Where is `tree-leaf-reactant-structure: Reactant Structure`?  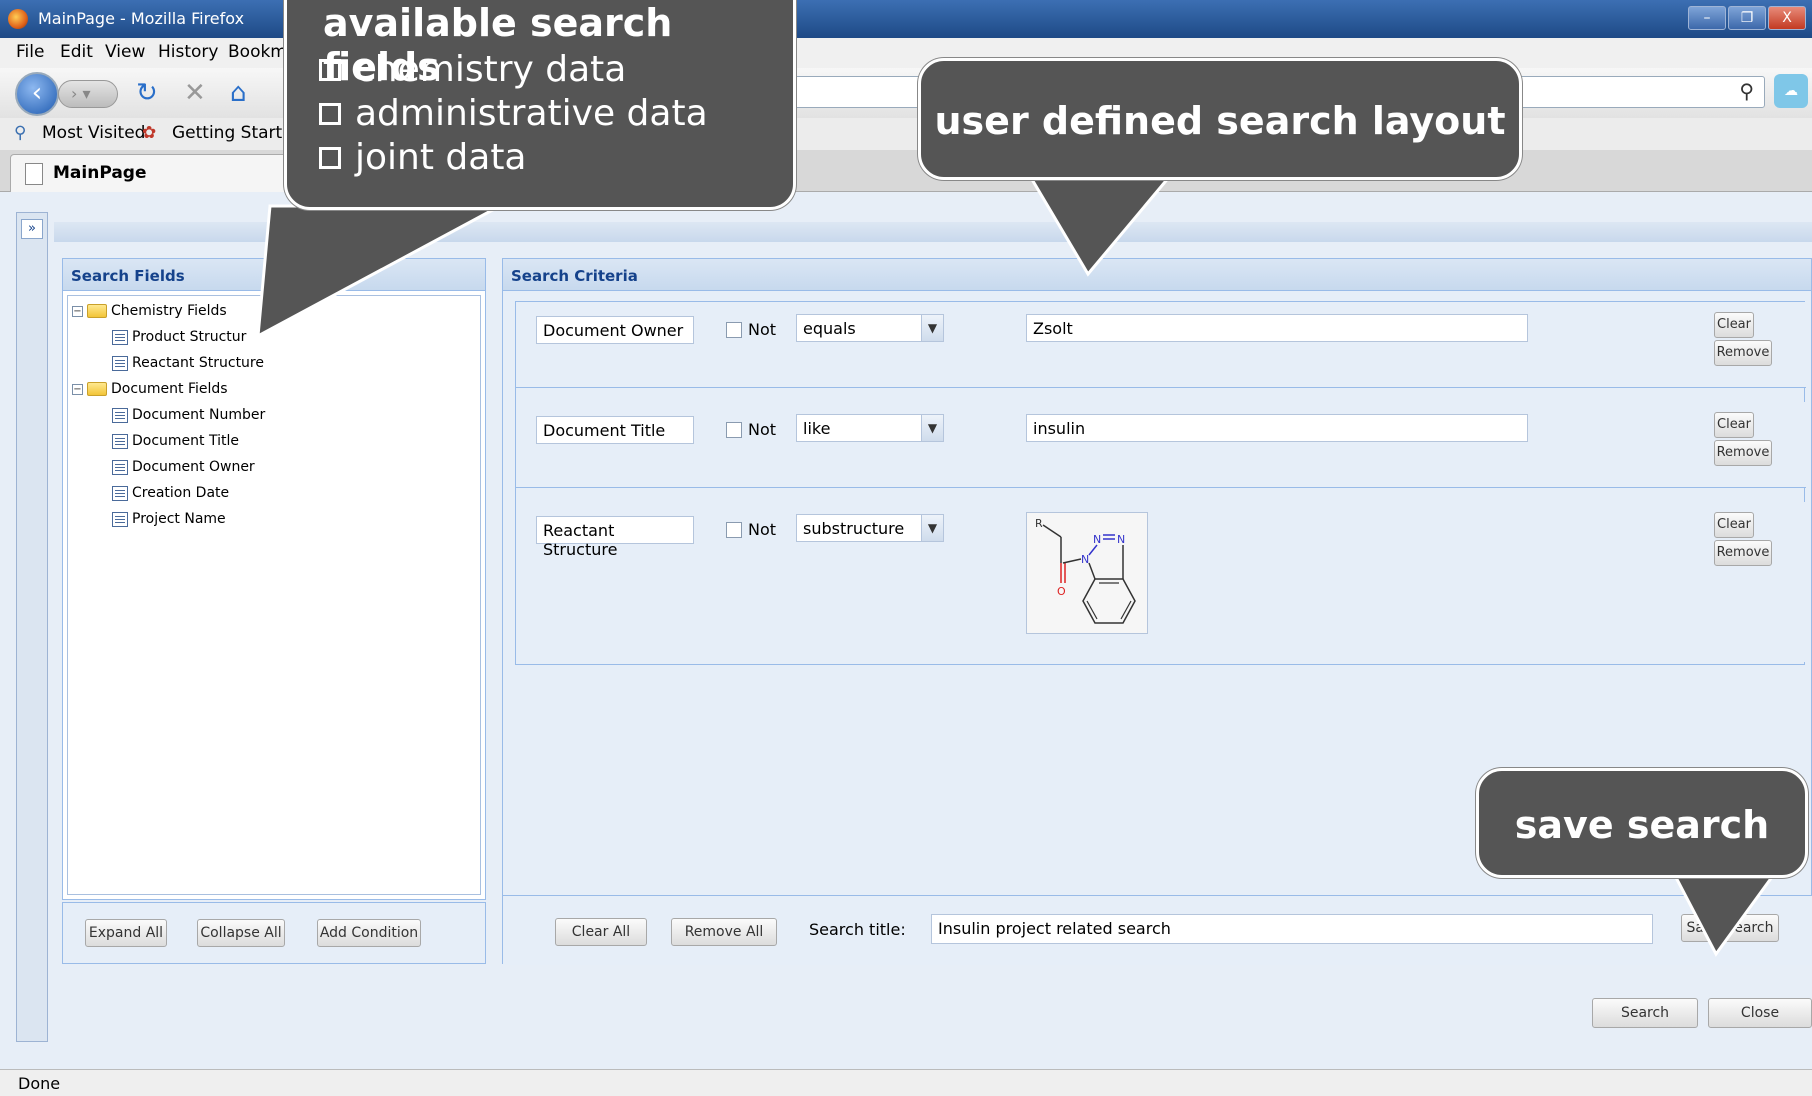 tree-leaf-reactant-structure: Reactant Structure is located at coordinates (188, 363).